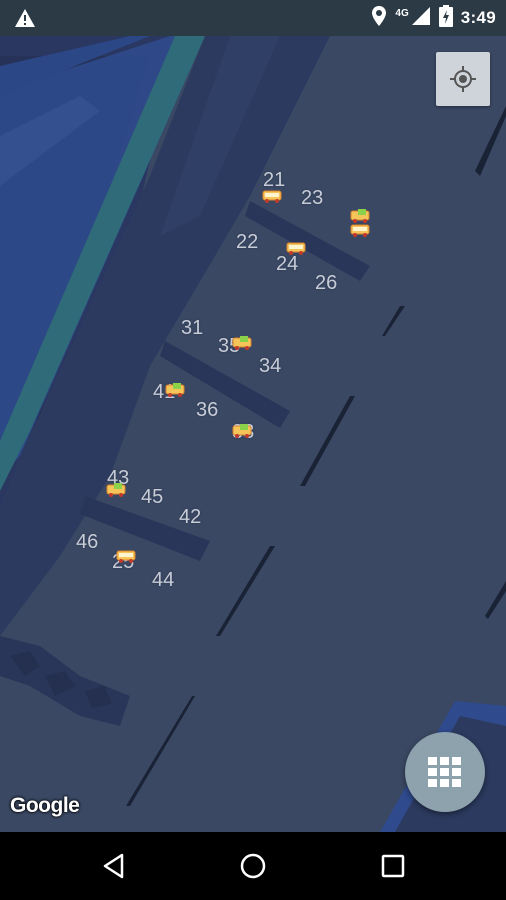 The image size is (506, 900). I want to click on gate-label: 46, so click(87, 542).